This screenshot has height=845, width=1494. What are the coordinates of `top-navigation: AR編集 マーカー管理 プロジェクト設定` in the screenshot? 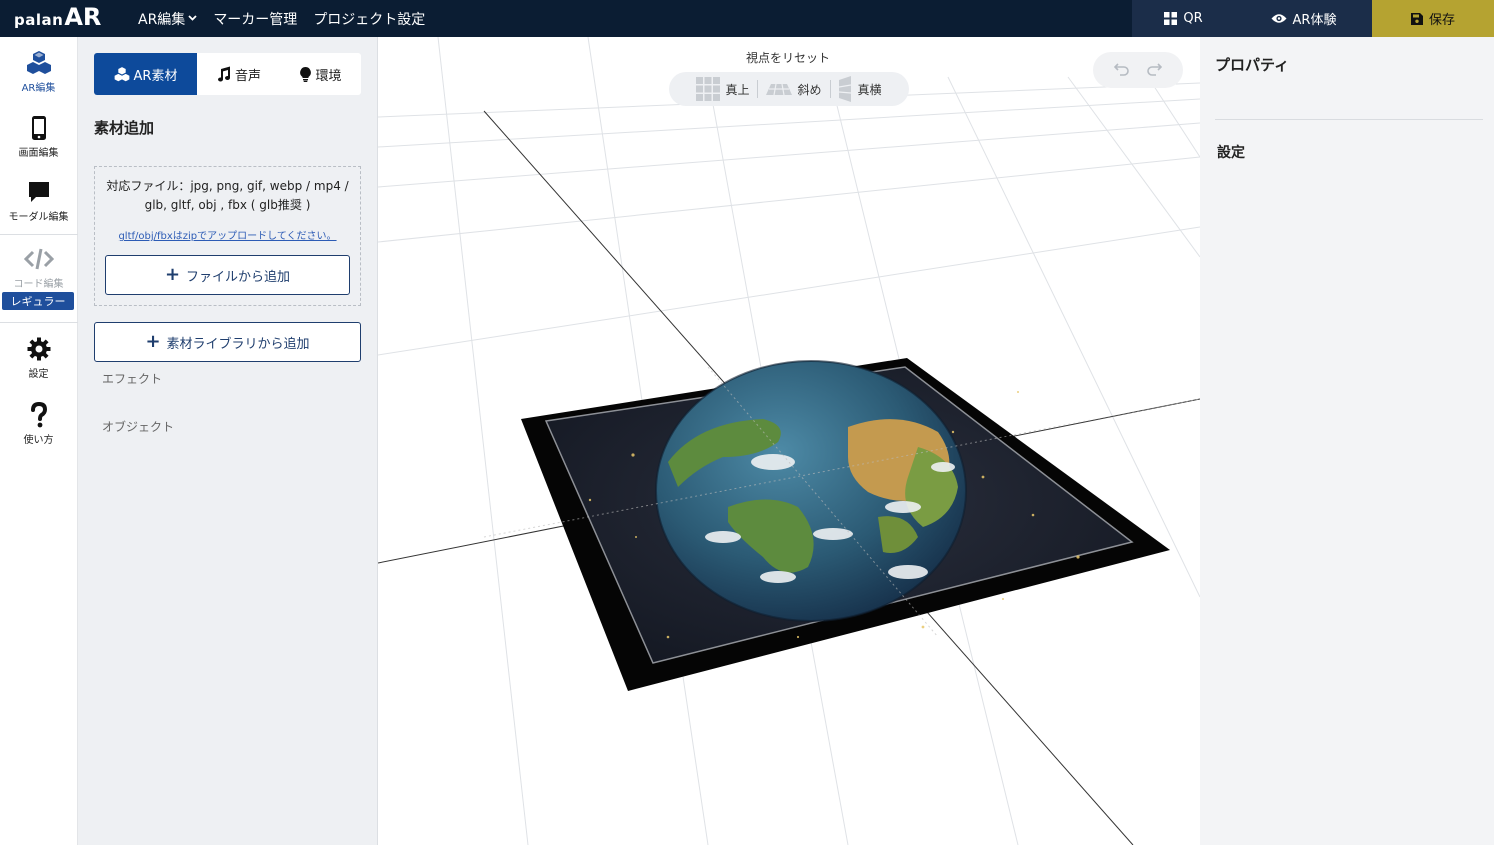 It's located at (289, 18).